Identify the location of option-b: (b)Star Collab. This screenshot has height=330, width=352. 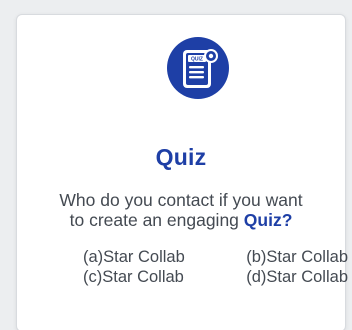
(297, 257).